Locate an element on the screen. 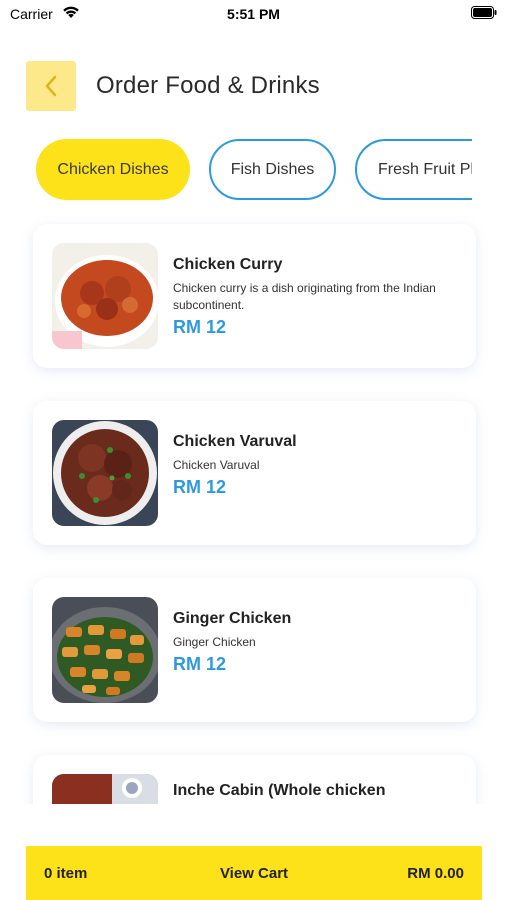  menu-item-card: Chicken Varuval Chicken Varuval RM 12 is located at coordinates (254, 473).